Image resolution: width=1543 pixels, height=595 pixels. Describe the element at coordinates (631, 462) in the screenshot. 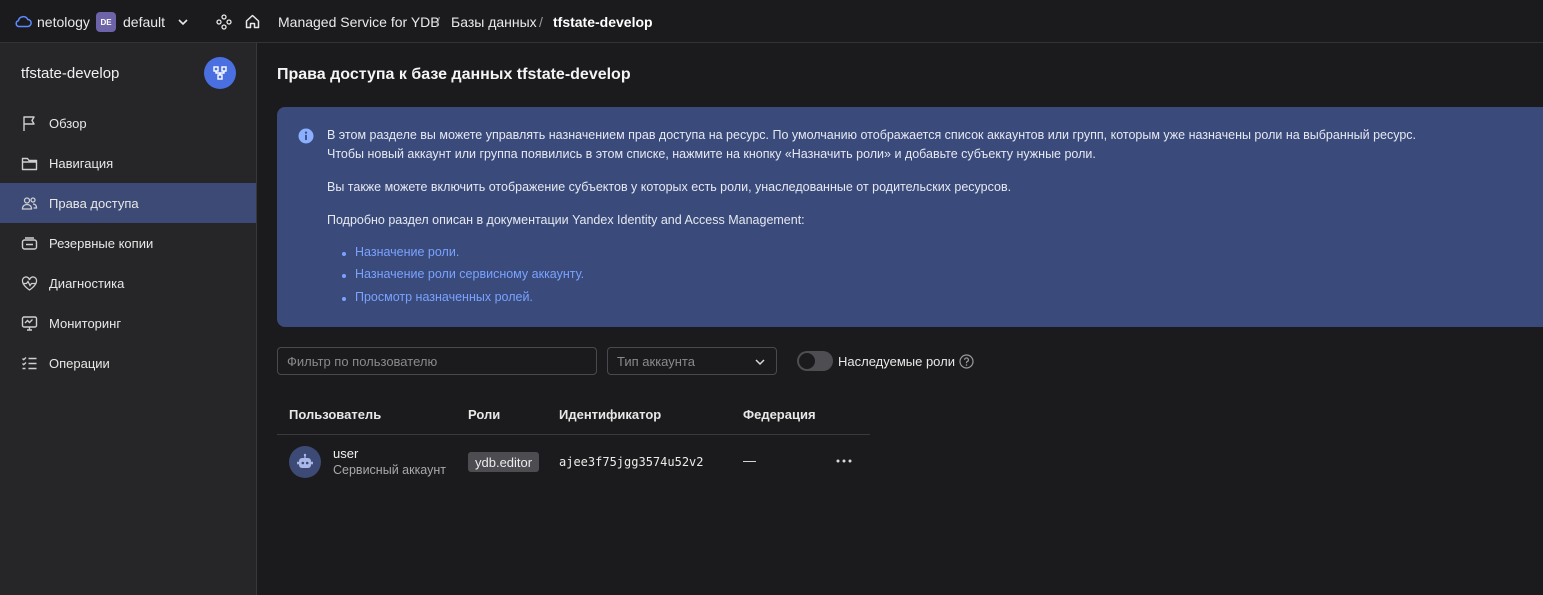

I see `account-id: ajee3f75jgg3574u52v2` at that location.